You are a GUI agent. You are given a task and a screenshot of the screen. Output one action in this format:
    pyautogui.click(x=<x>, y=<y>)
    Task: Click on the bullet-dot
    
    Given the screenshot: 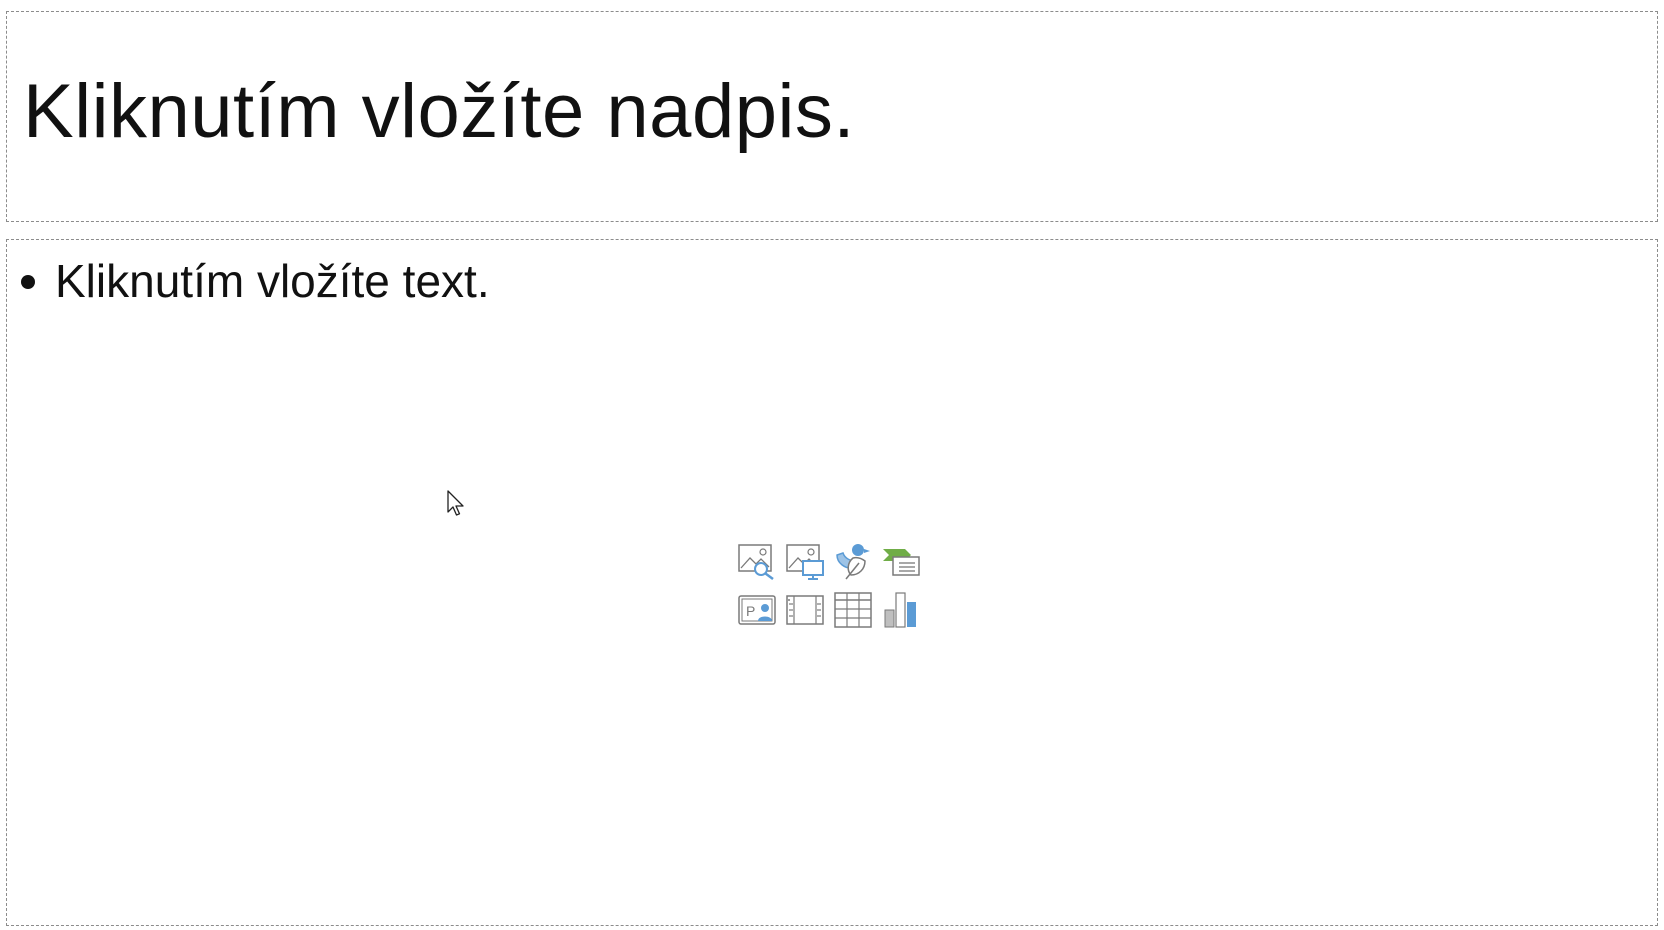 What is the action you would take?
    pyautogui.click(x=28, y=281)
    